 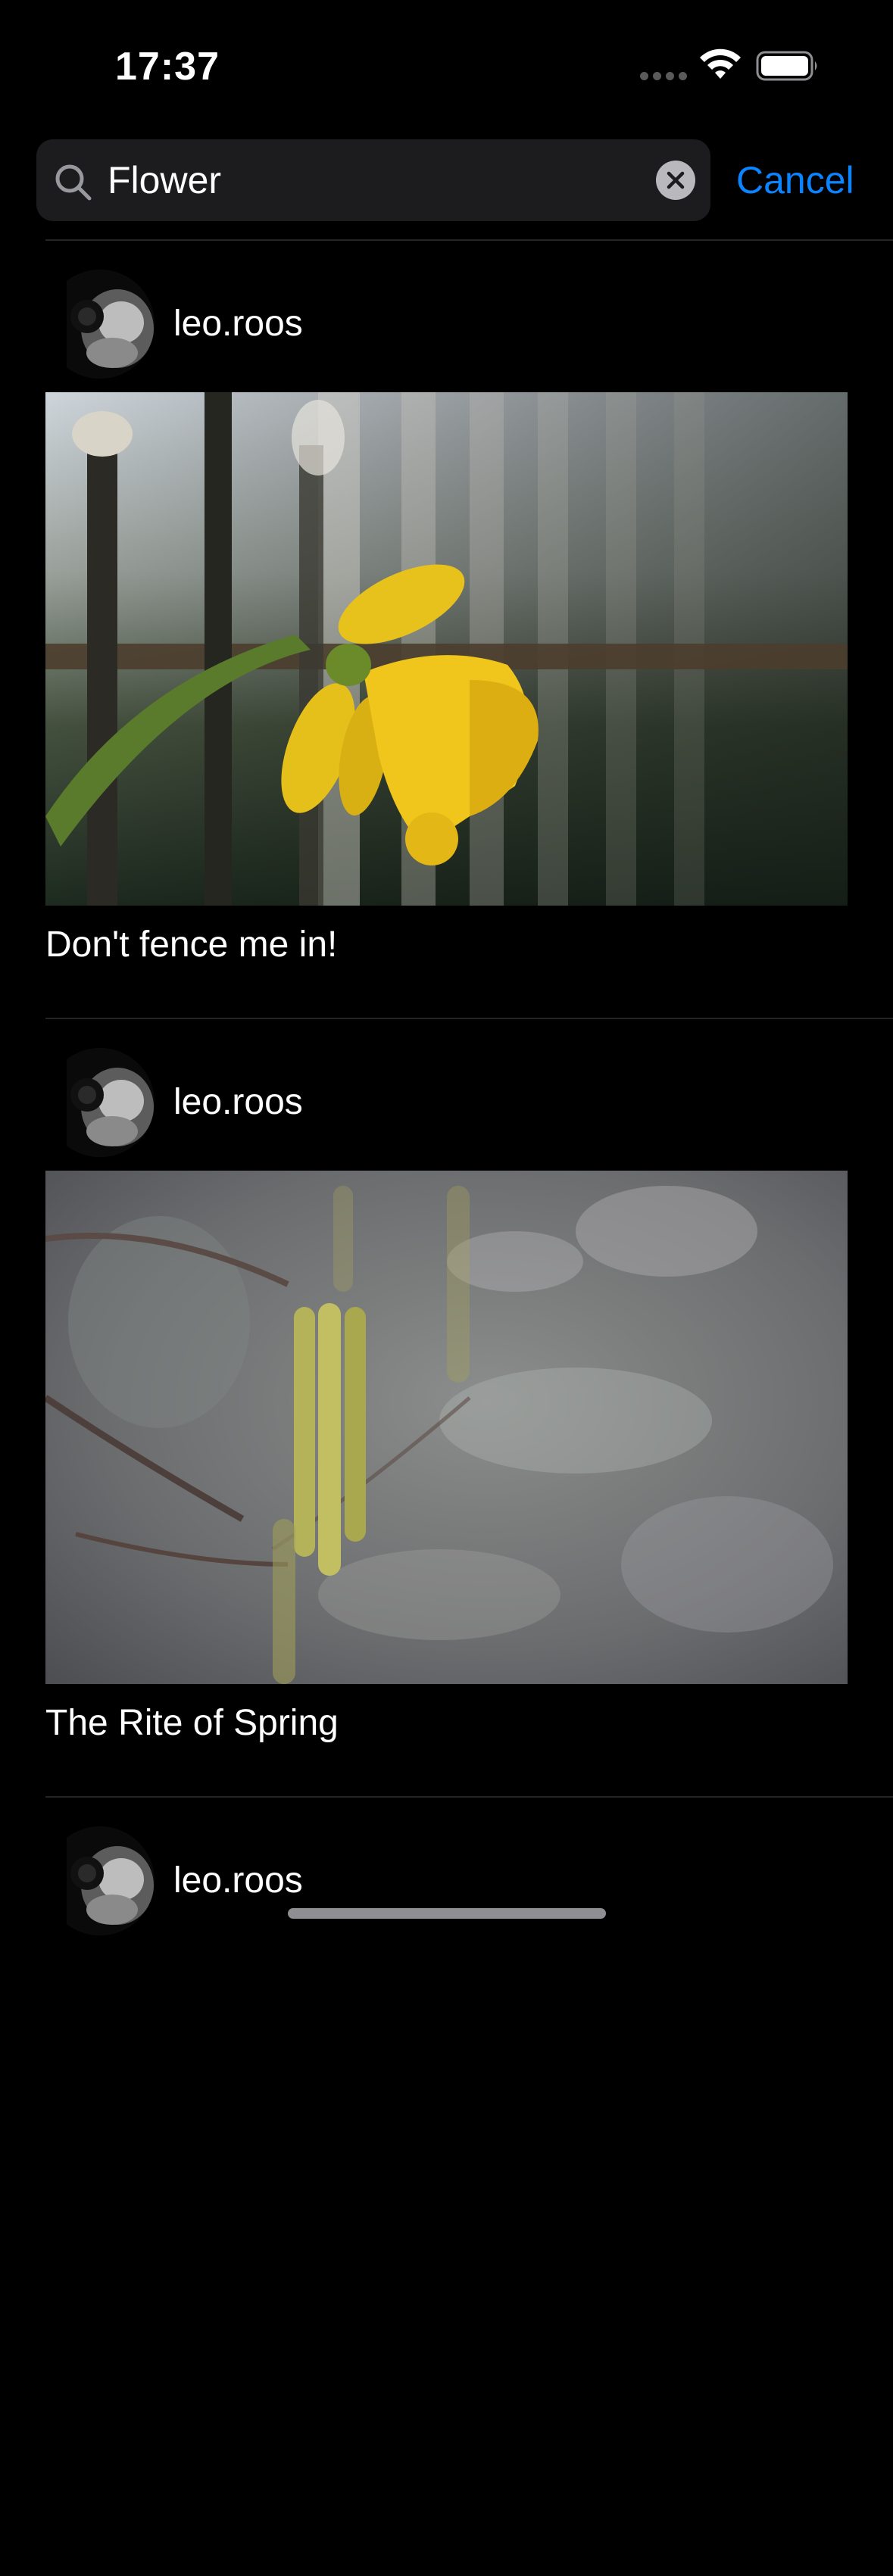 What do you see at coordinates (787, 66) in the screenshot?
I see `battery-icon` at bounding box center [787, 66].